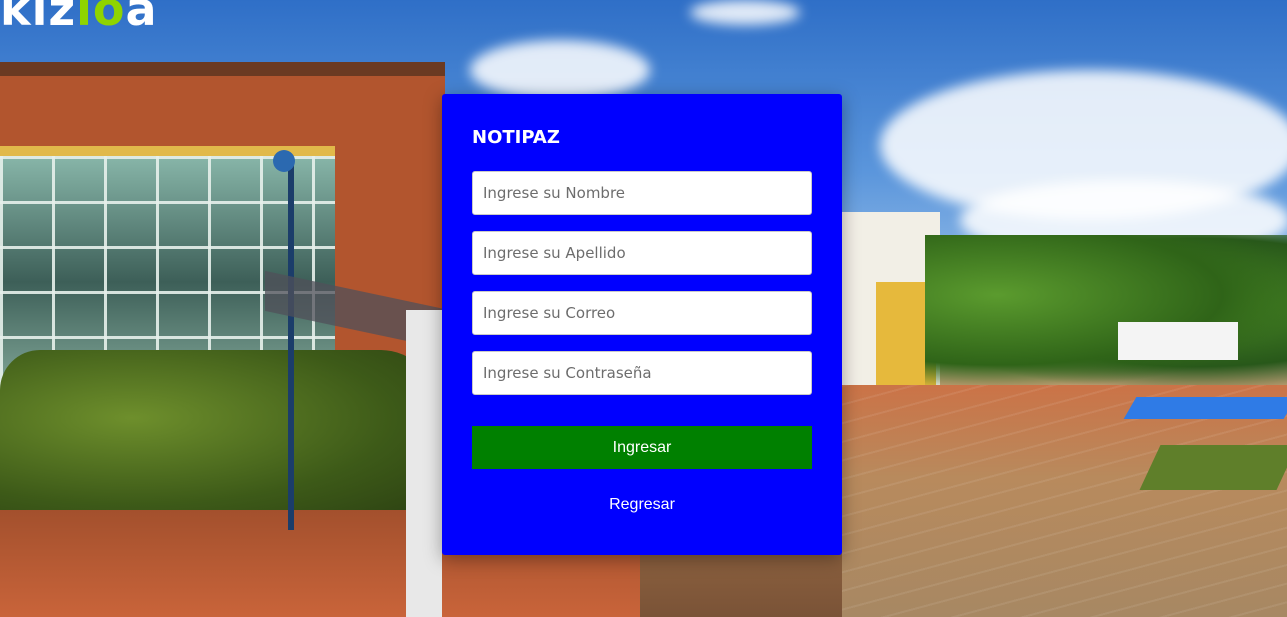 This screenshot has height=617, width=1287. I want to click on logo-suffix: a, so click(141, 18).